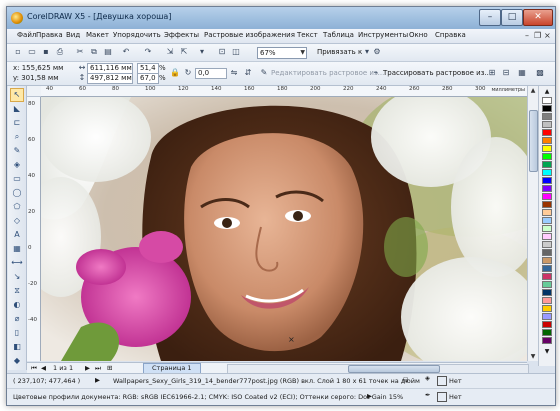 This screenshot has width=560, height=411. I want to click on menu-arrange: Упорядочить, so click(137, 35).